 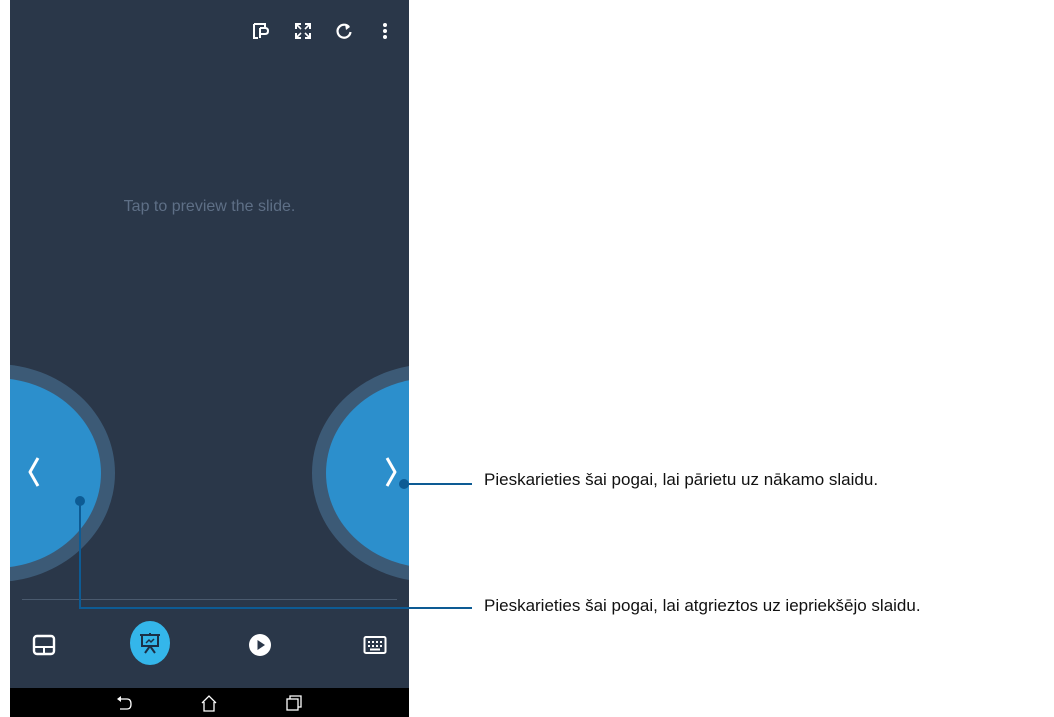 What do you see at coordinates (294, 703) in the screenshot?
I see `recents-icon` at bounding box center [294, 703].